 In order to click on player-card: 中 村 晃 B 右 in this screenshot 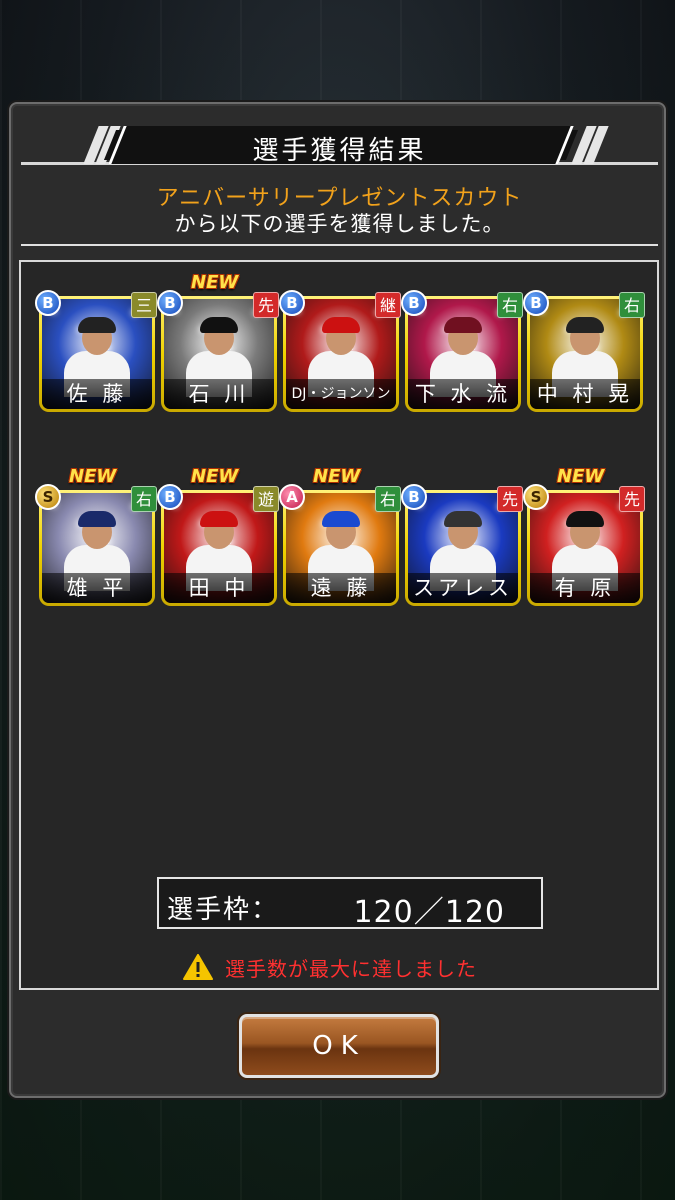, I will do `click(584, 351)`.